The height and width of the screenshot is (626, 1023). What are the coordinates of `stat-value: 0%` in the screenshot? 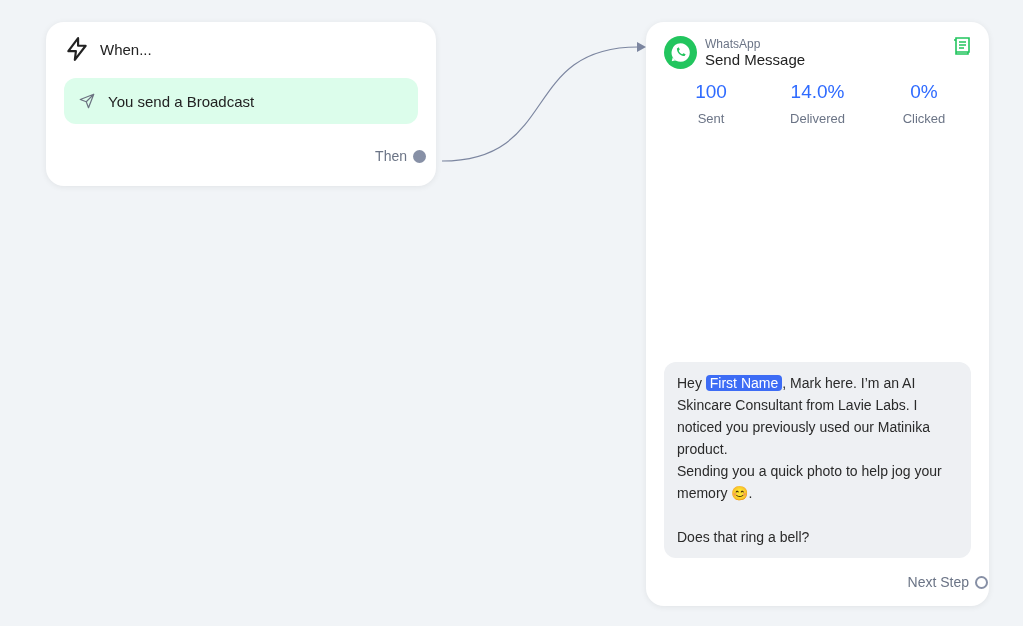 It's located at (924, 92).